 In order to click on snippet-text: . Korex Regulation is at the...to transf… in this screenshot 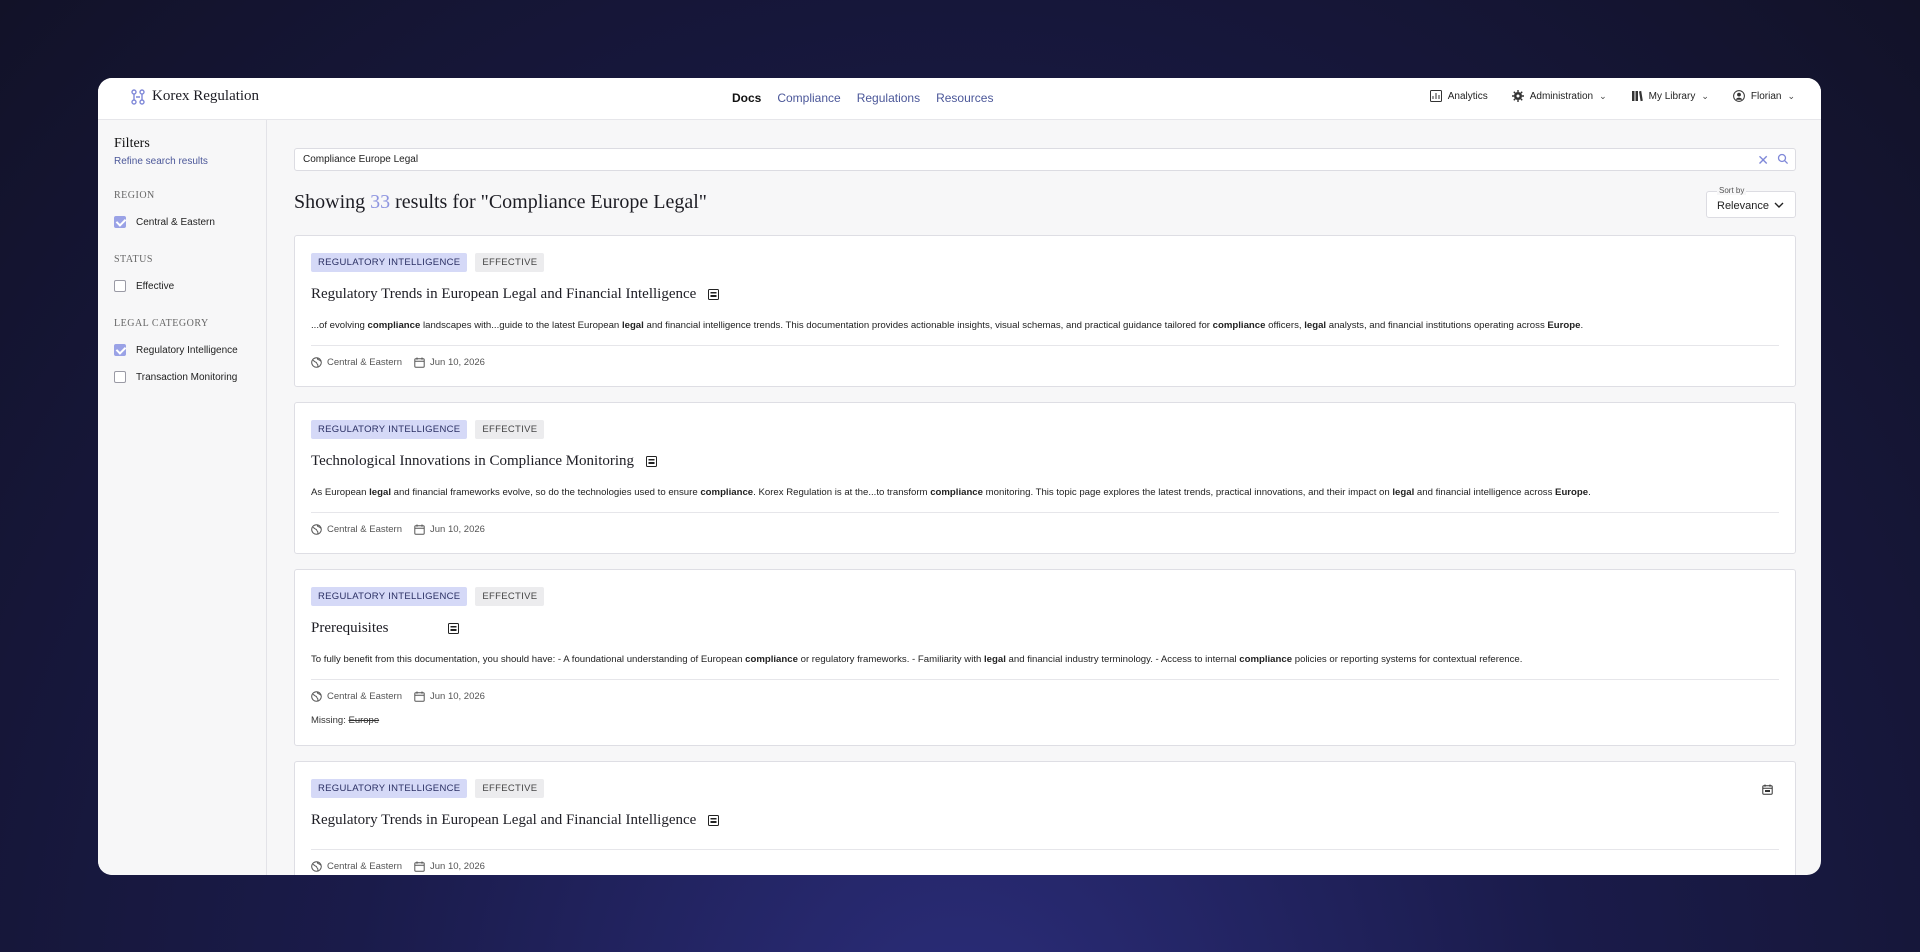, I will do `click(842, 492)`.